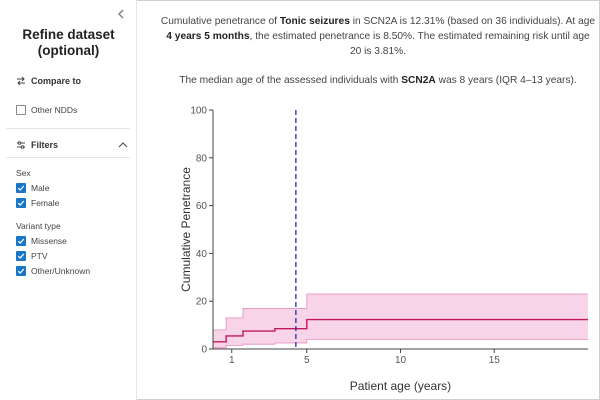  What do you see at coordinates (38, 226) in the screenshot?
I see `variant-type-group-label: Variant type` at bounding box center [38, 226].